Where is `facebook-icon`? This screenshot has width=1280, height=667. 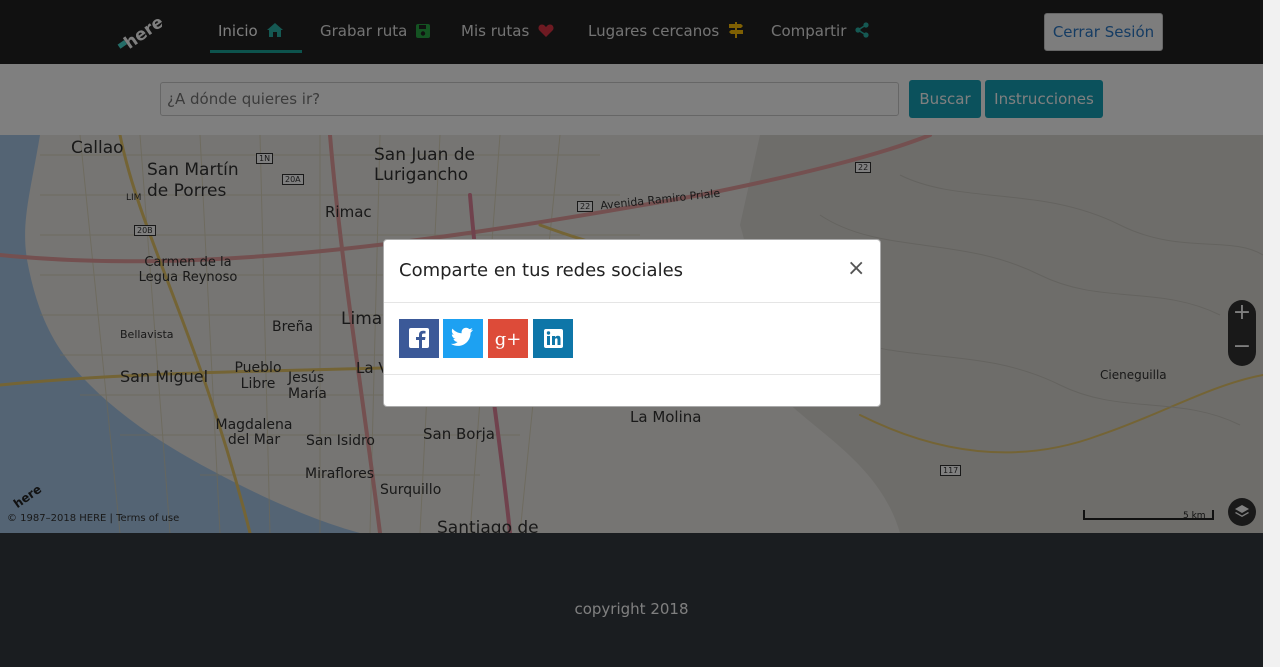 facebook-icon is located at coordinates (419, 338).